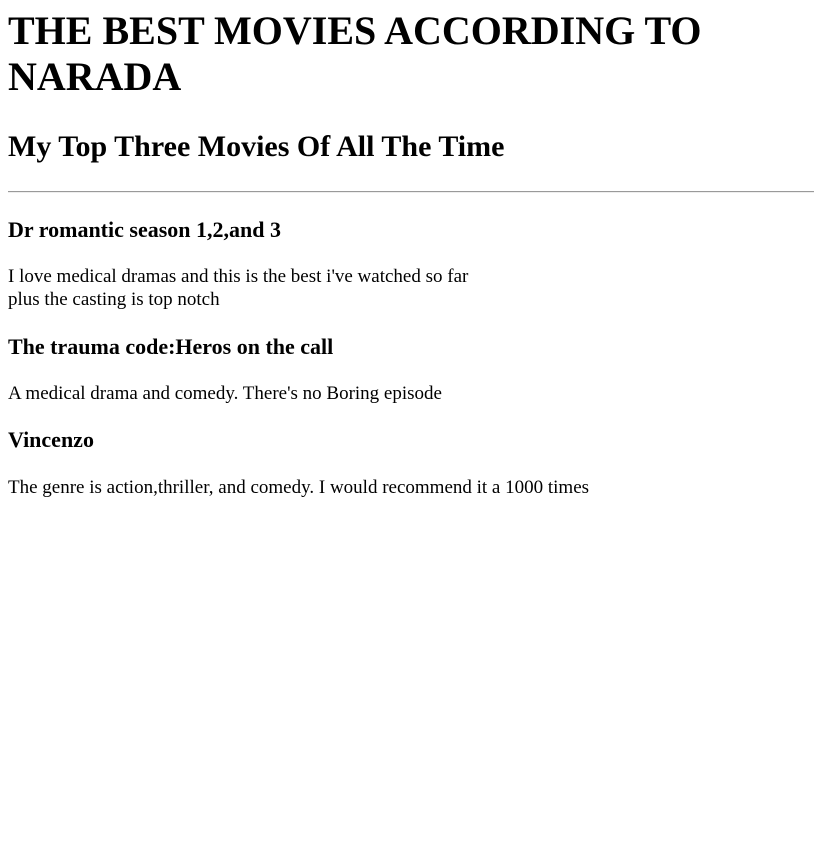  What do you see at coordinates (171, 346) in the screenshot?
I see `movie-title: The trauma code:Heros on the call` at bounding box center [171, 346].